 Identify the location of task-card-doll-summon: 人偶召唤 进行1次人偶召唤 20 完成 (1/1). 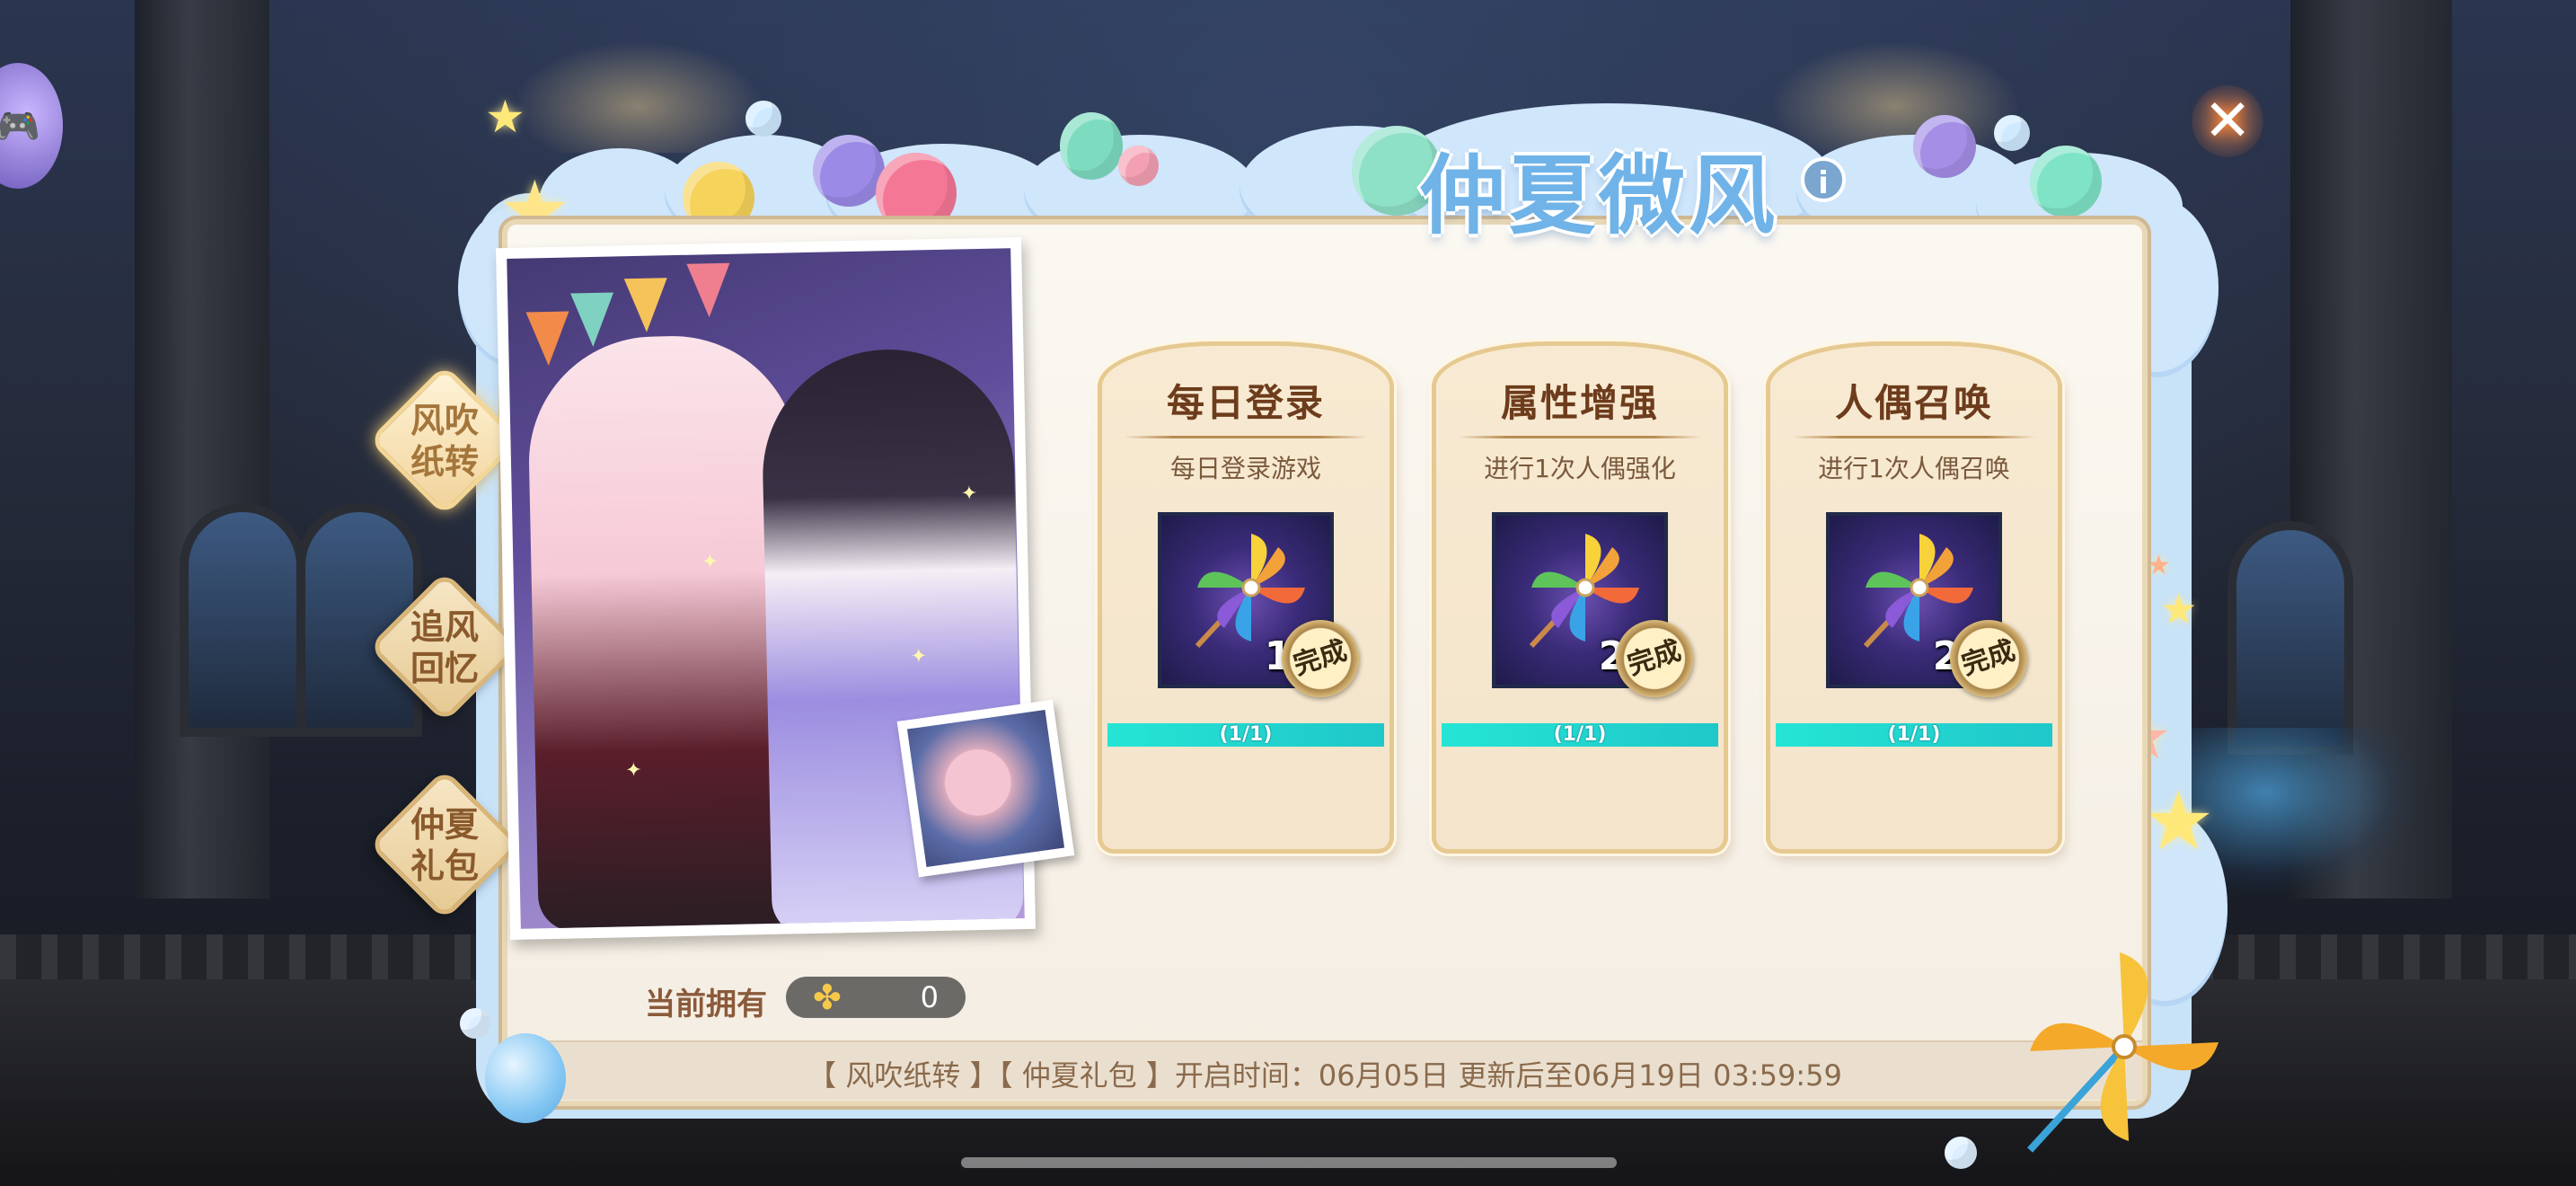
(1914, 597).